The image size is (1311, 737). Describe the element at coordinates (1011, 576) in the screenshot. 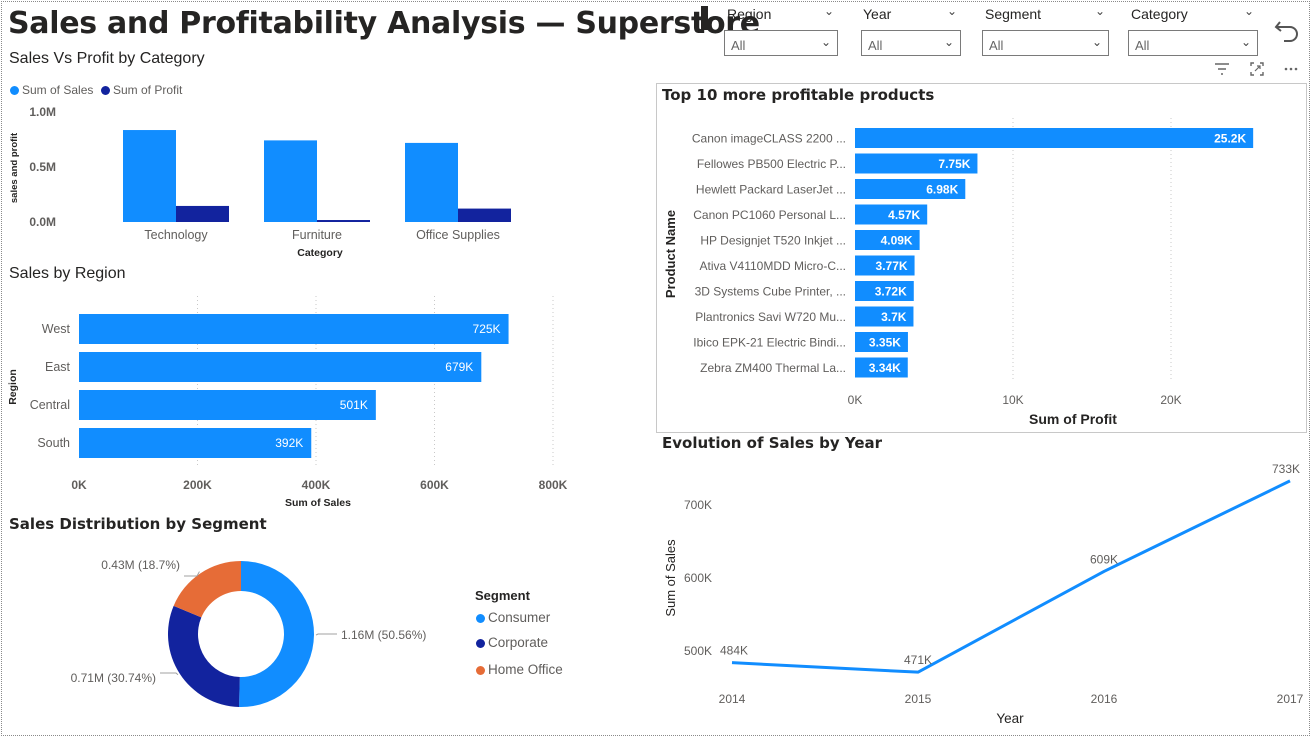

I see `series-line` at that location.